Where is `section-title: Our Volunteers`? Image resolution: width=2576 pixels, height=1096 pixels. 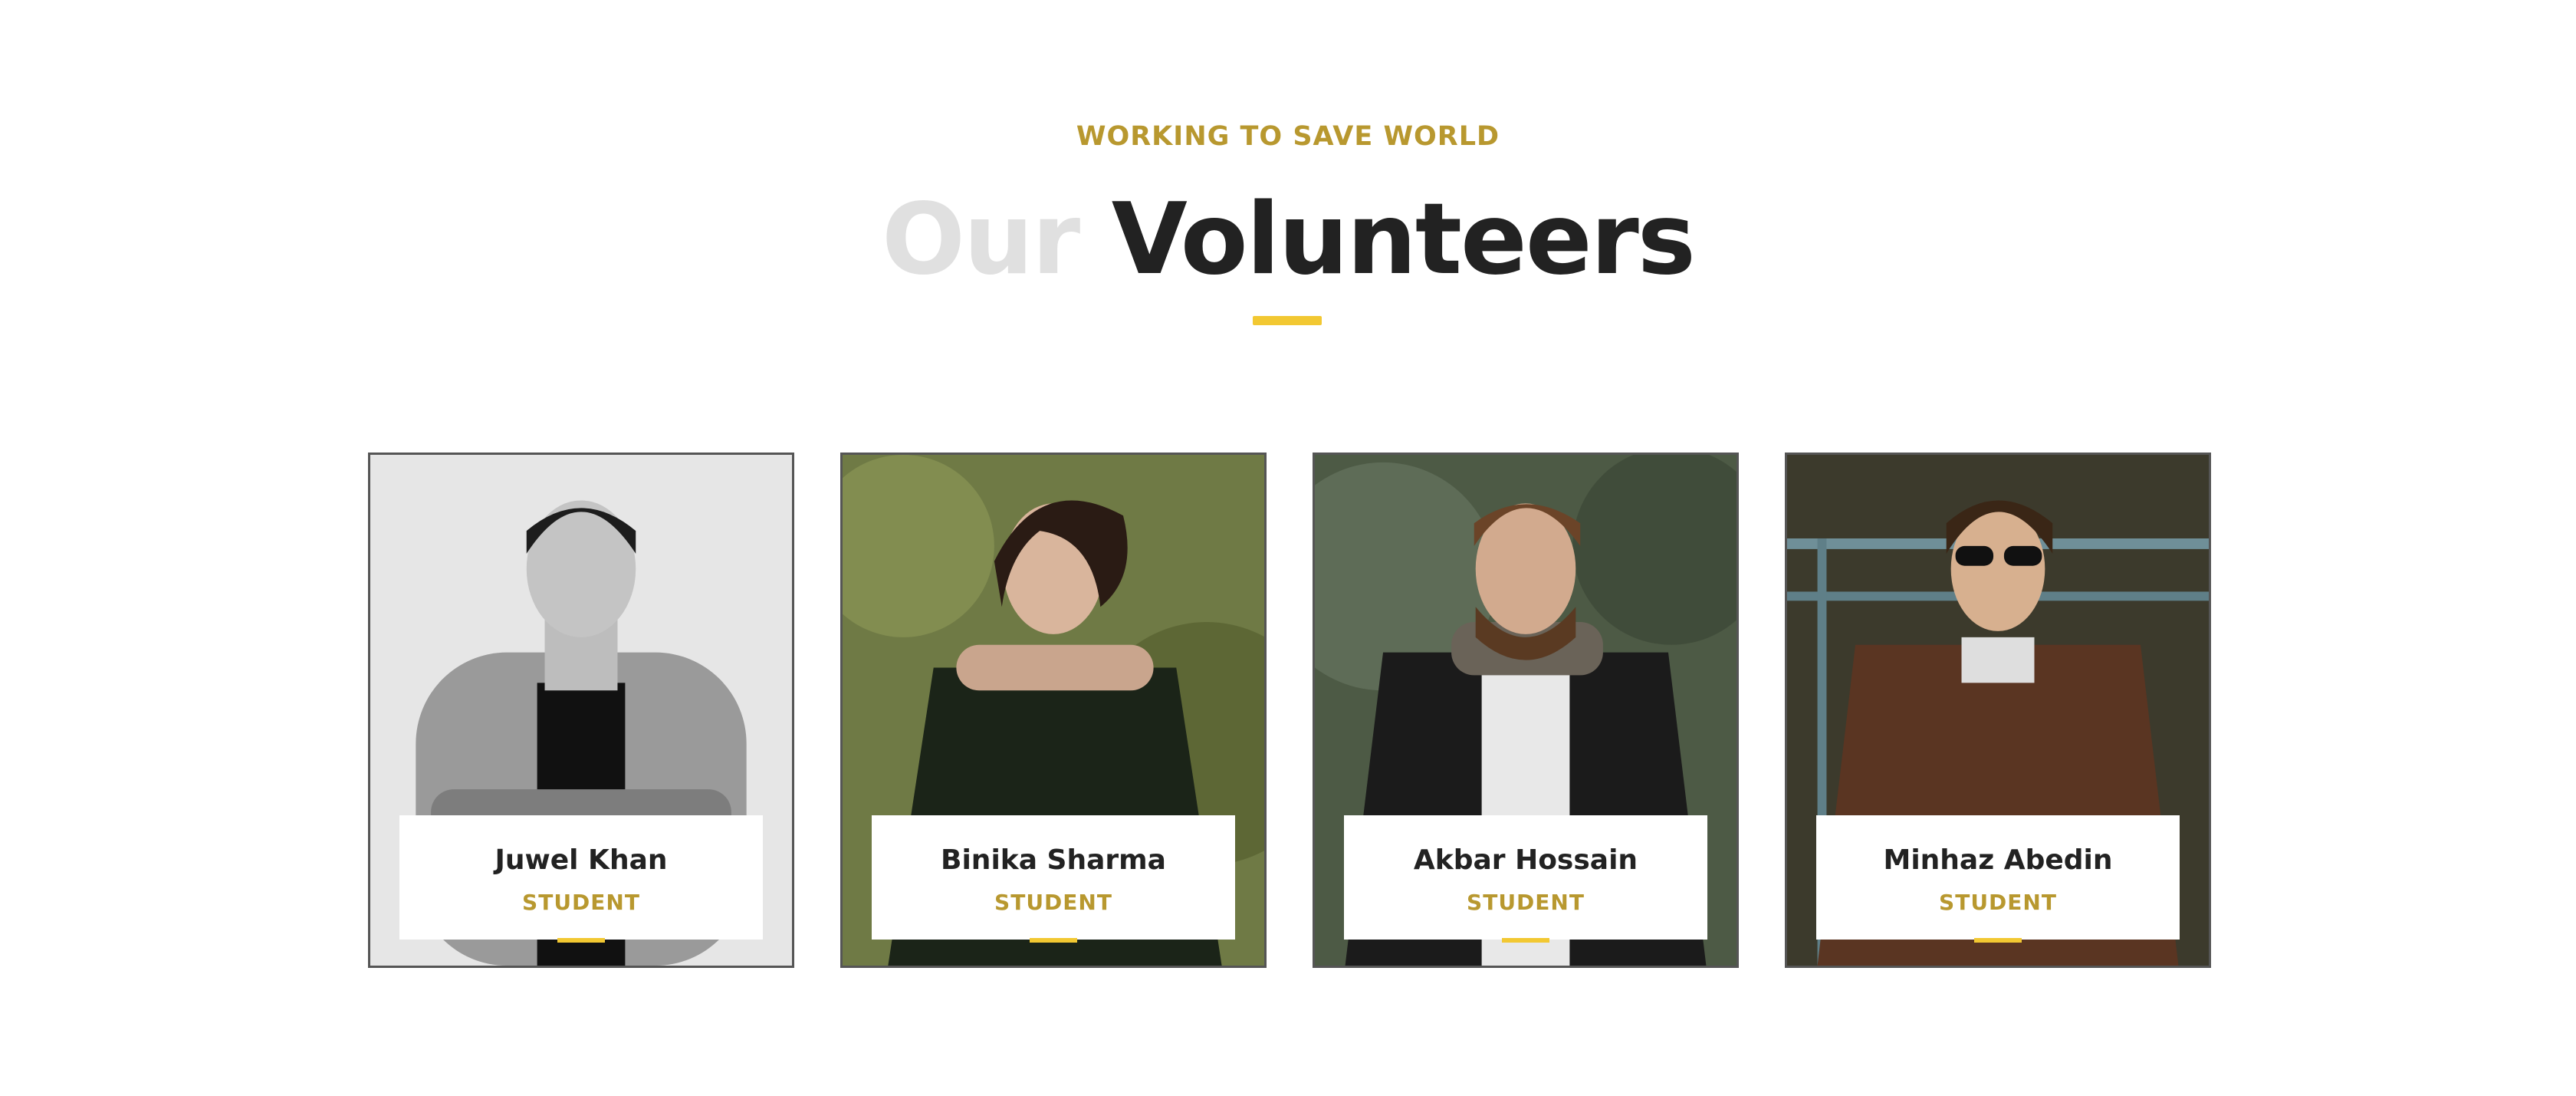
section-title: Our Volunteers is located at coordinates (1288, 240).